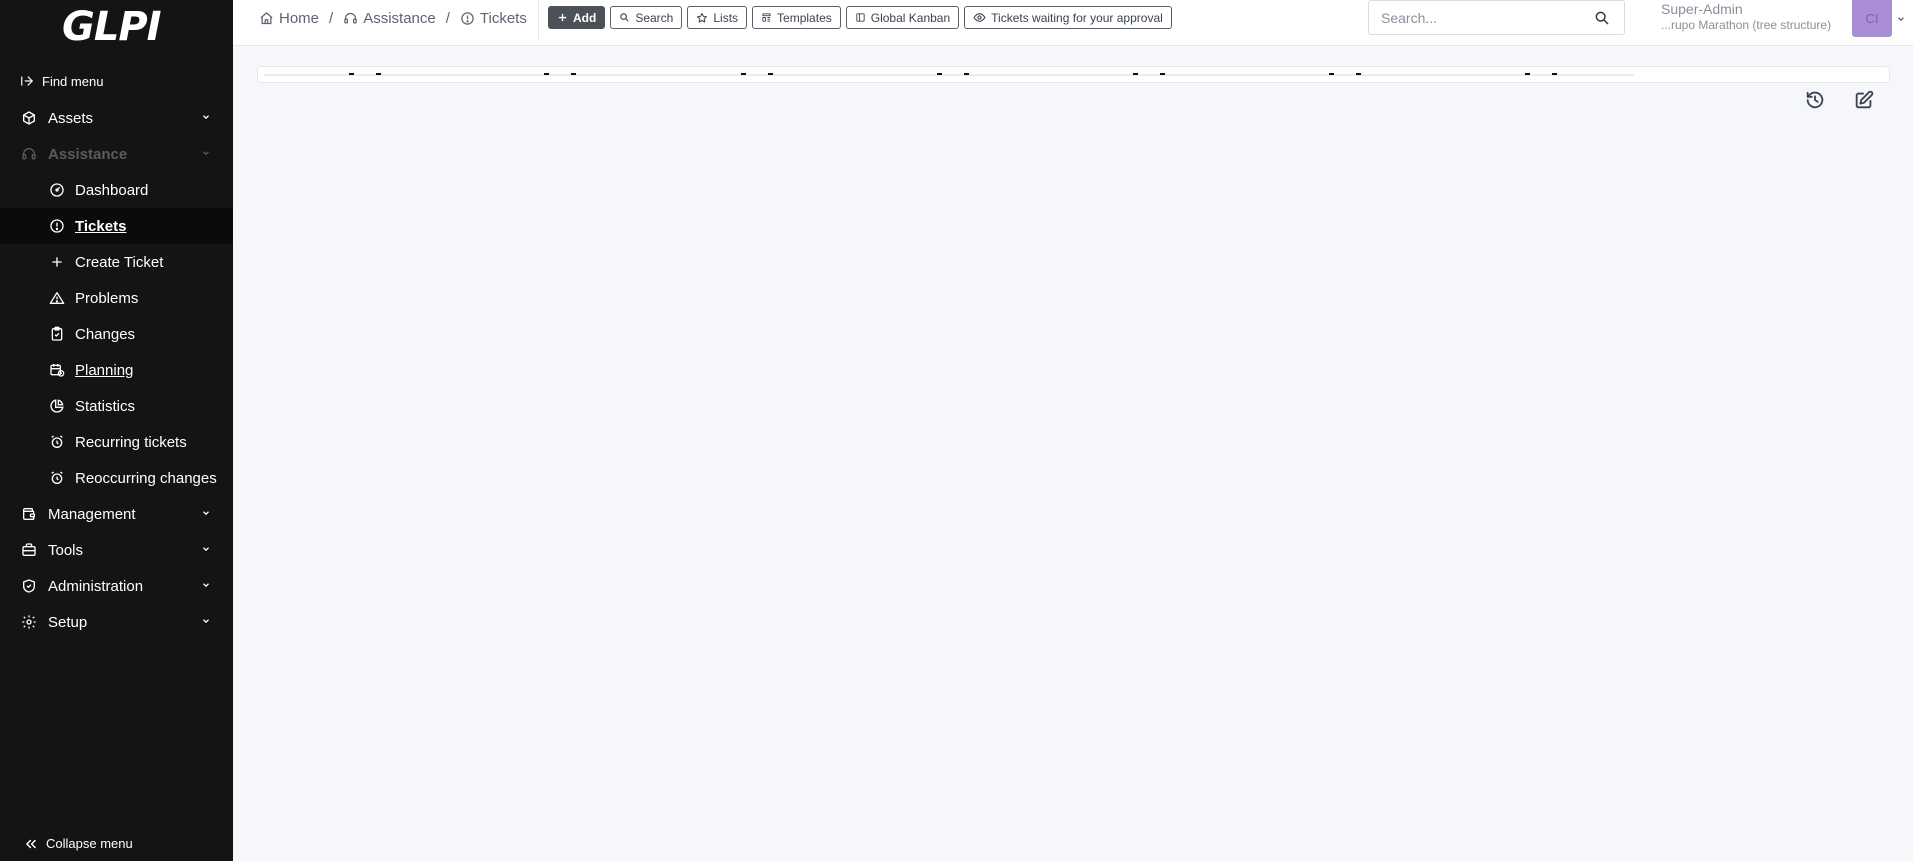 This screenshot has height=861, width=1913. What do you see at coordinates (538, 20) in the screenshot?
I see `header-divider` at bounding box center [538, 20].